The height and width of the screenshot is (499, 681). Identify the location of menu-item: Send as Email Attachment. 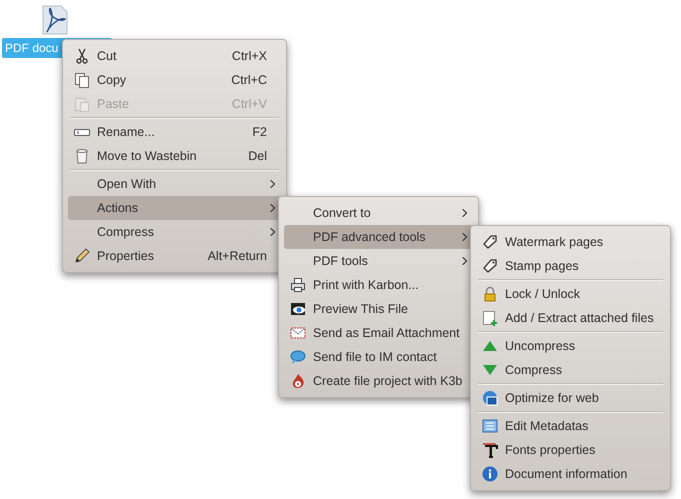
(378, 333).